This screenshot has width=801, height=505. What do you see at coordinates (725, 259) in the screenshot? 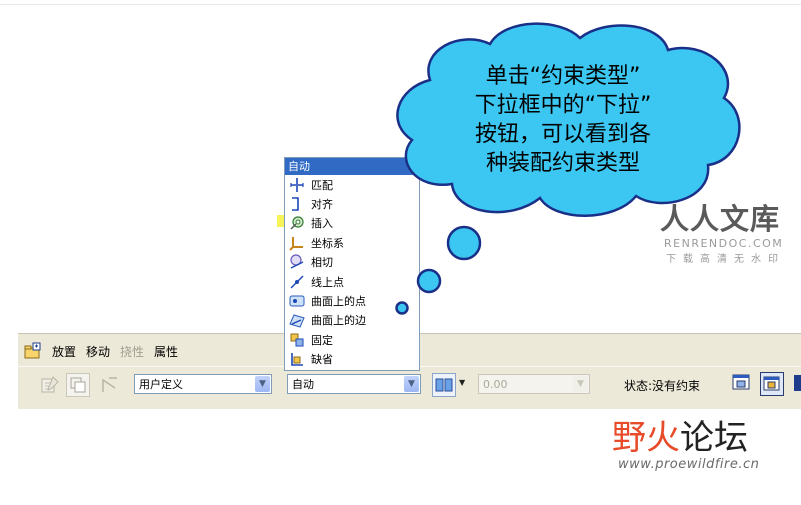
I see `watermark-subtitle: 下载高清无水印` at bounding box center [725, 259].